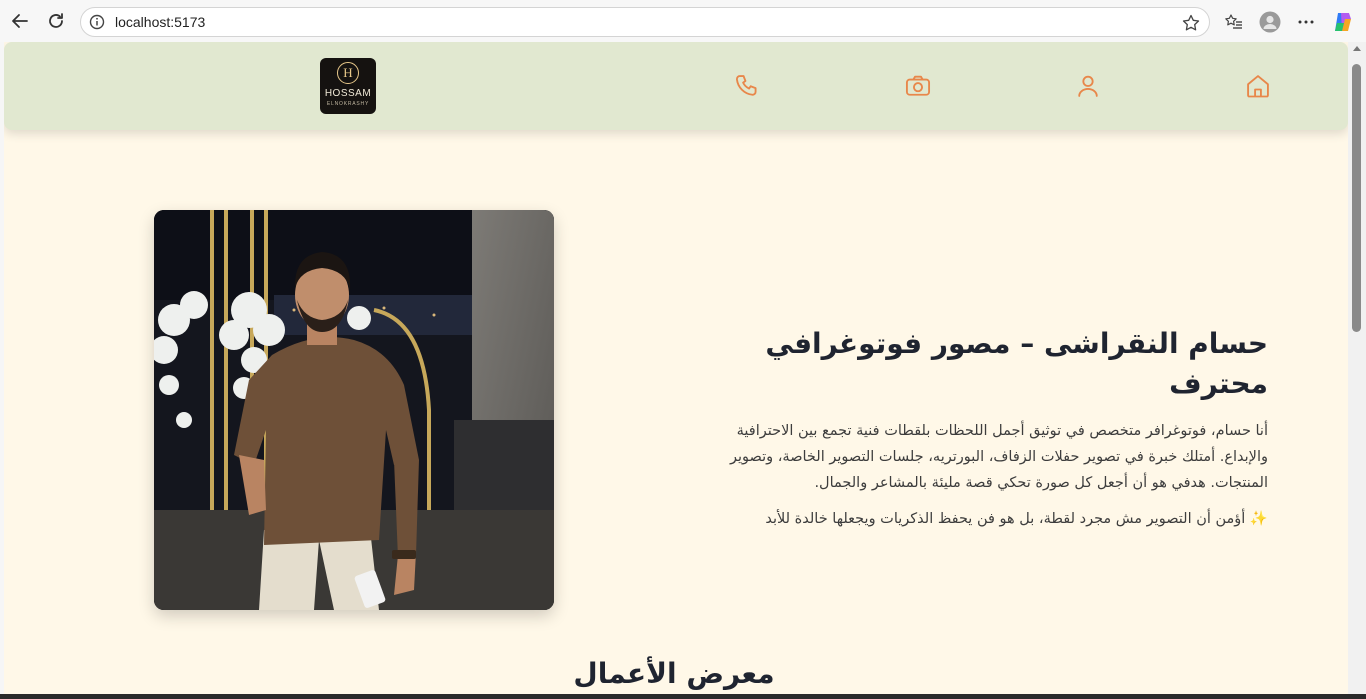  Describe the element at coordinates (676, 86) in the screenshot. I see `site-header: H HOSSAM ELNOKRASHY` at that location.